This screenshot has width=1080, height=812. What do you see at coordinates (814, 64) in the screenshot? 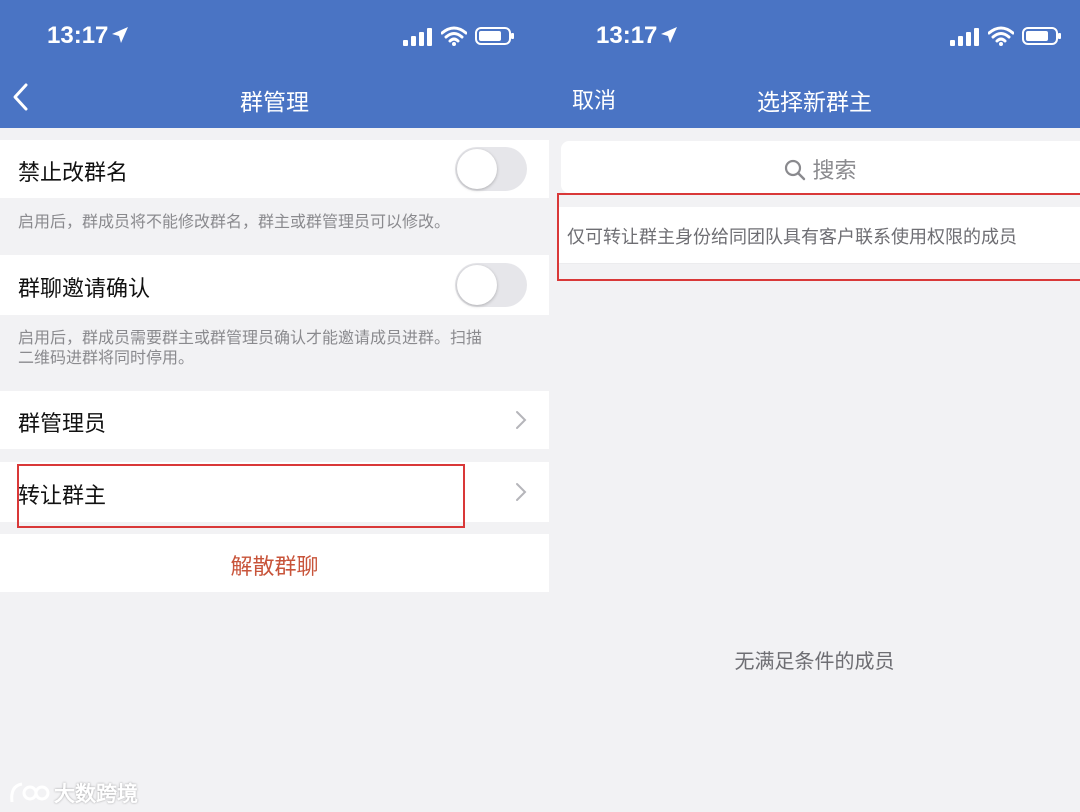
I see `nav-header: 13:17 取消 选择新群主` at bounding box center [814, 64].